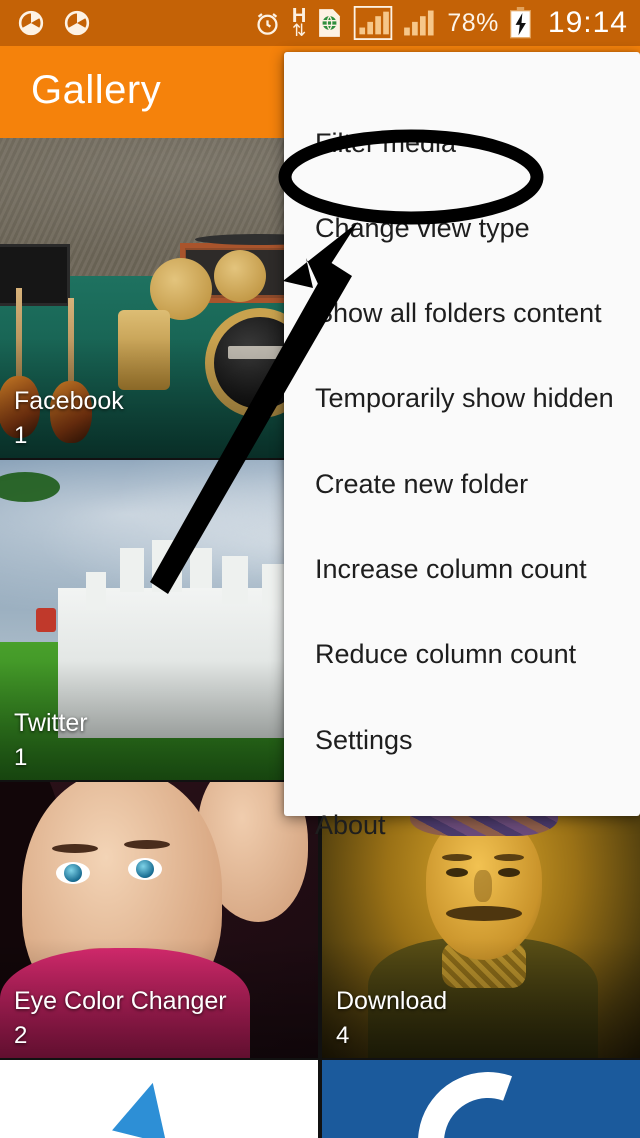  What do you see at coordinates (373, 23) in the screenshot?
I see `signal-bars-sim1-icon` at bounding box center [373, 23].